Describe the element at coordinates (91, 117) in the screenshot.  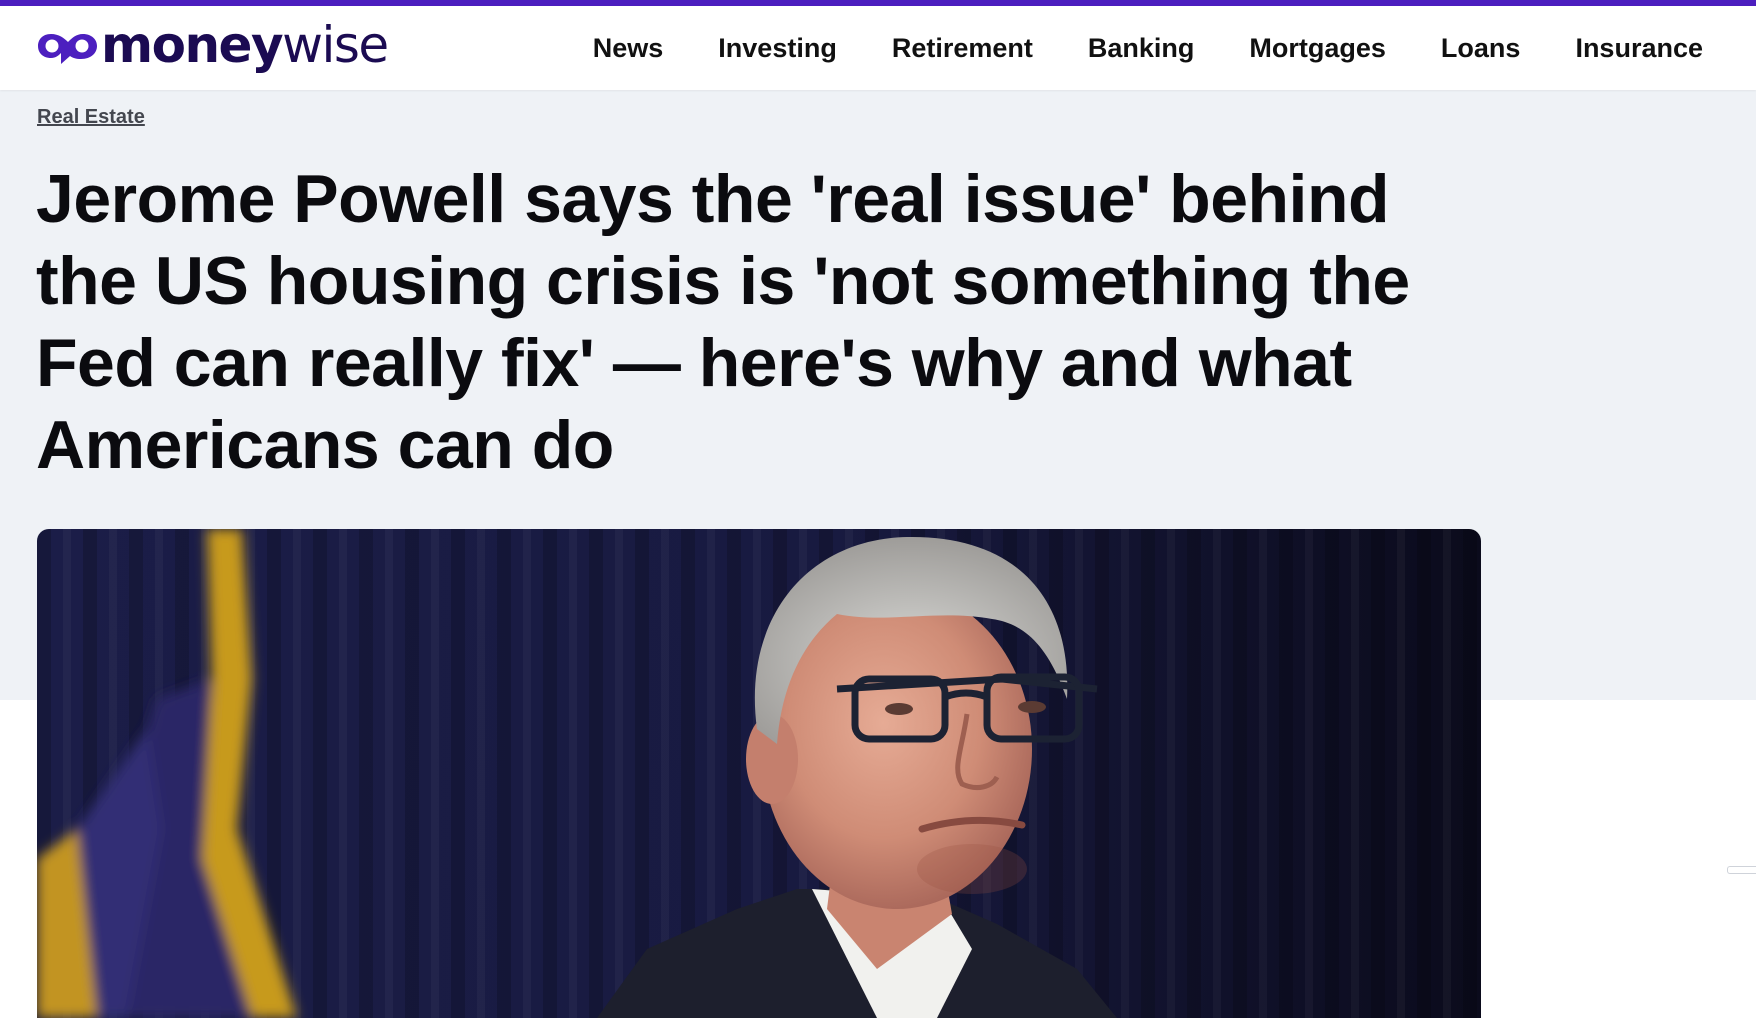
I see `category-breadcrumb: Real Estate` at that location.